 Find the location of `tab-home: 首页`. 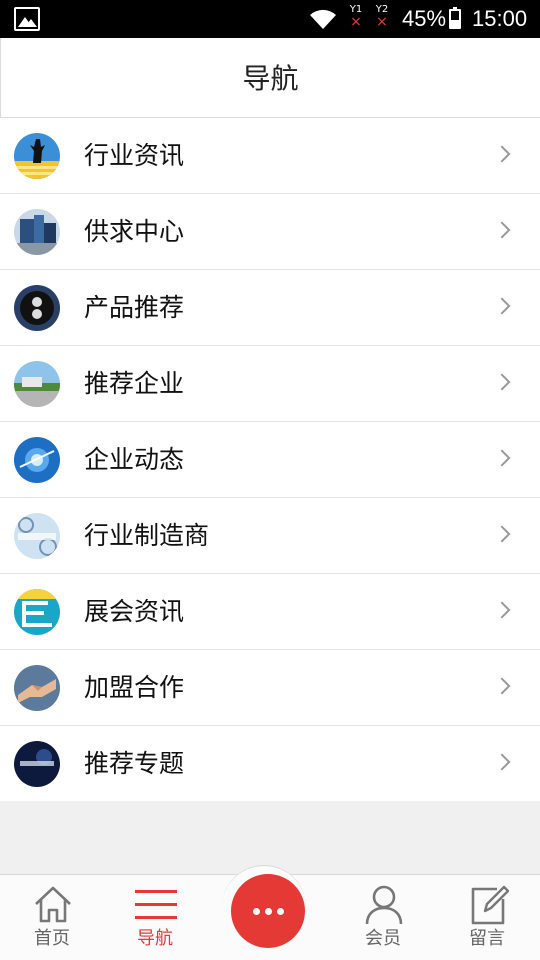

tab-home: 首页 is located at coordinates (52, 917).